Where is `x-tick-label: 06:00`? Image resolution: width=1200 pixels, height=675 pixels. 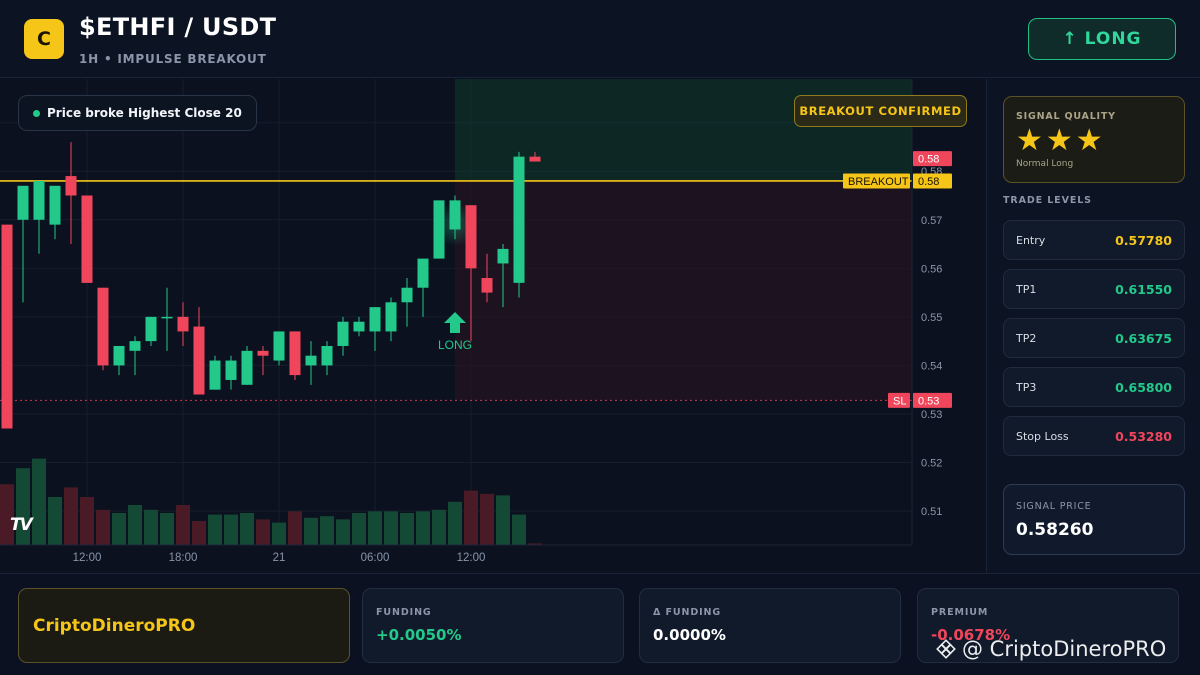
x-tick-label: 06:00 is located at coordinates (375, 558).